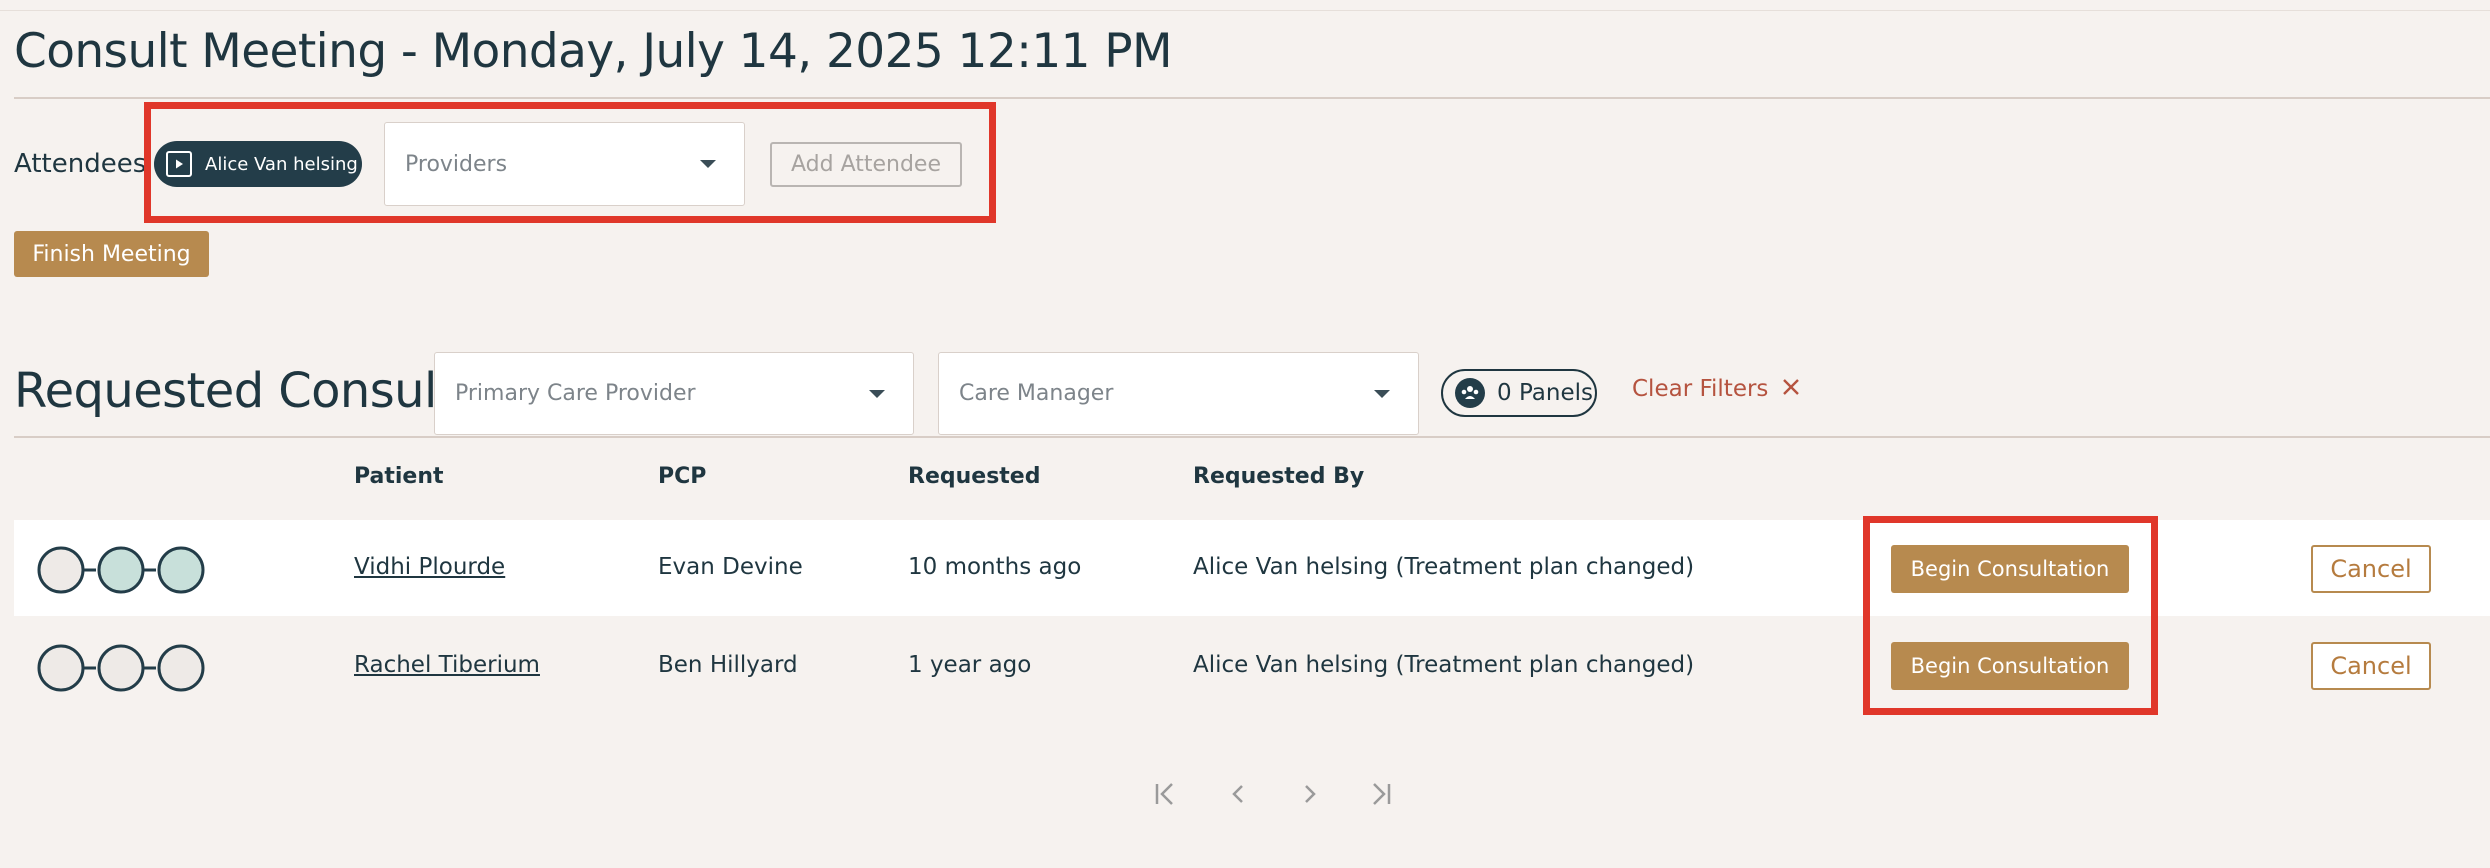 The height and width of the screenshot is (868, 2490). What do you see at coordinates (575, 393) in the screenshot?
I see `pcp-filter-placeholder: Primary Care Provider` at bounding box center [575, 393].